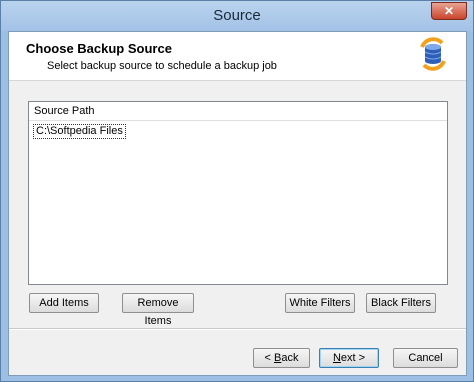  I want to click on back-prefix: <, so click(269, 358).